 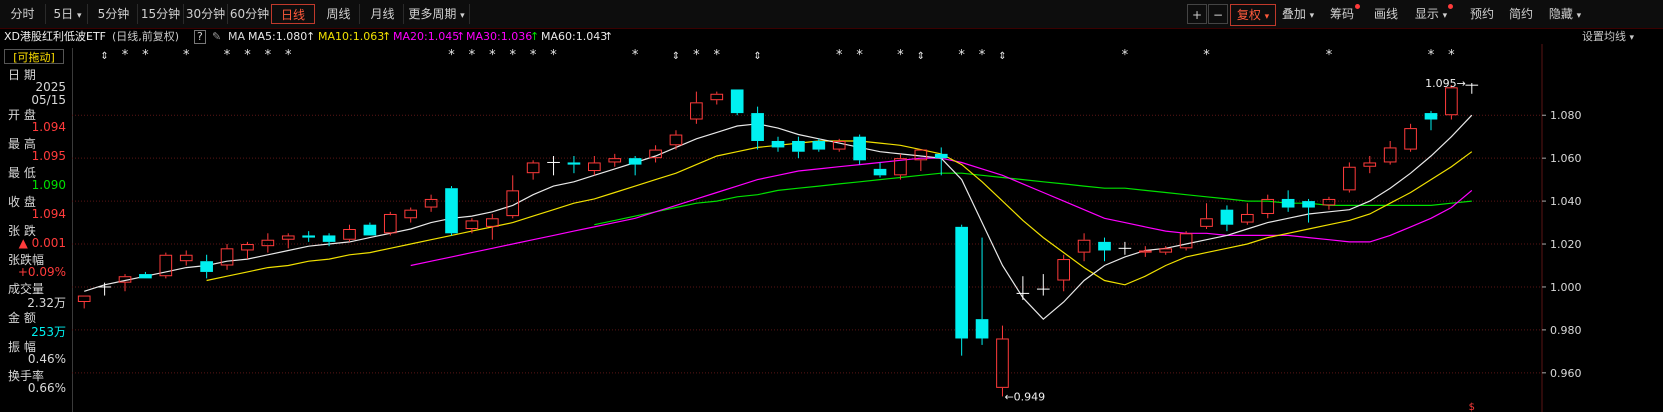 I want to click on pencil-icon: ✎, so click(x=216, y=37).